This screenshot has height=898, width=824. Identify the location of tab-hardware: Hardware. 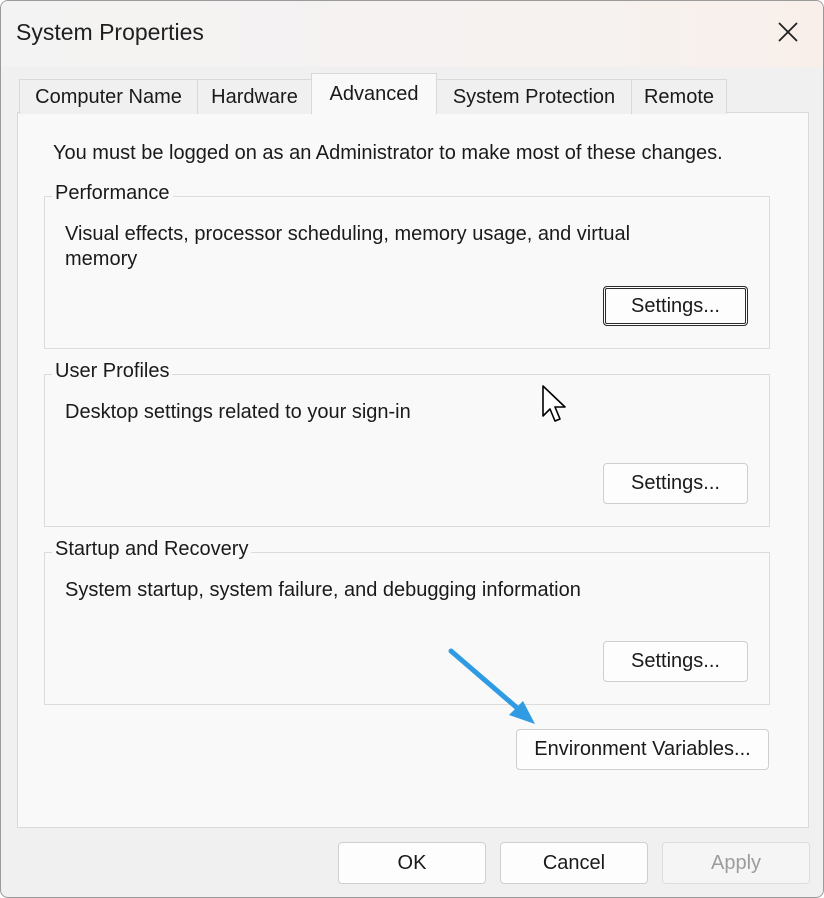
(254, 96).